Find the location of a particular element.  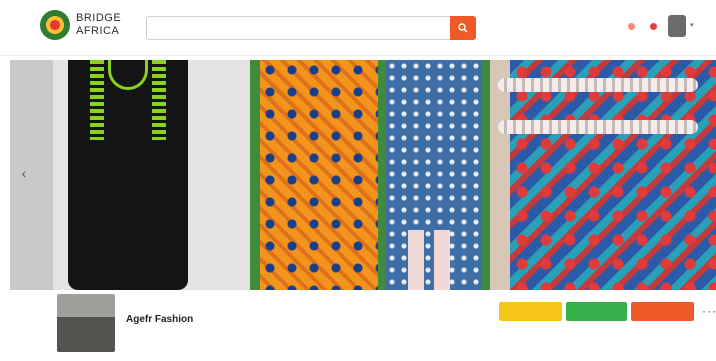

more-options-icon: ··· is located at coordinates (709, 311).